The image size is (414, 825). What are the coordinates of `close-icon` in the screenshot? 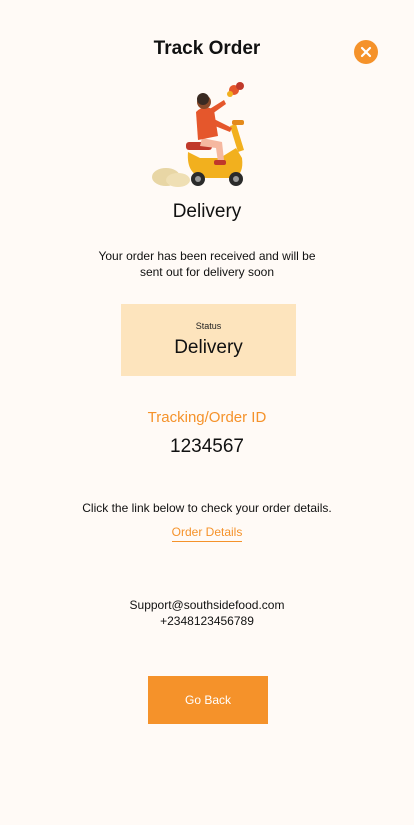 It's located at (366, 52).